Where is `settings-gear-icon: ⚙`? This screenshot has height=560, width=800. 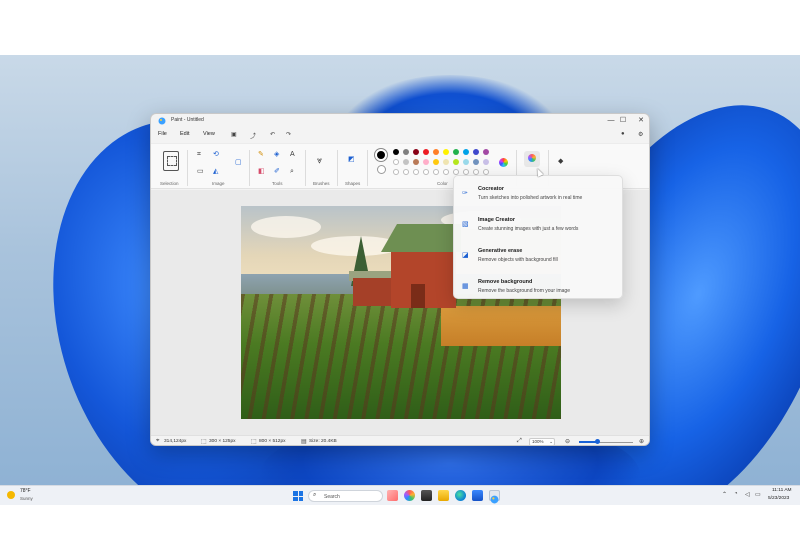
settings-gear-icon: ⚙ is located at coordinates (640, 134).